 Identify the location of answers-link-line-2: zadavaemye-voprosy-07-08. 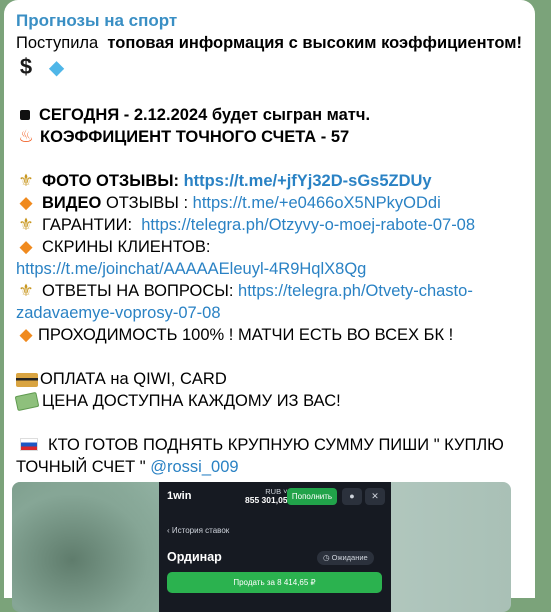
(269, 313).